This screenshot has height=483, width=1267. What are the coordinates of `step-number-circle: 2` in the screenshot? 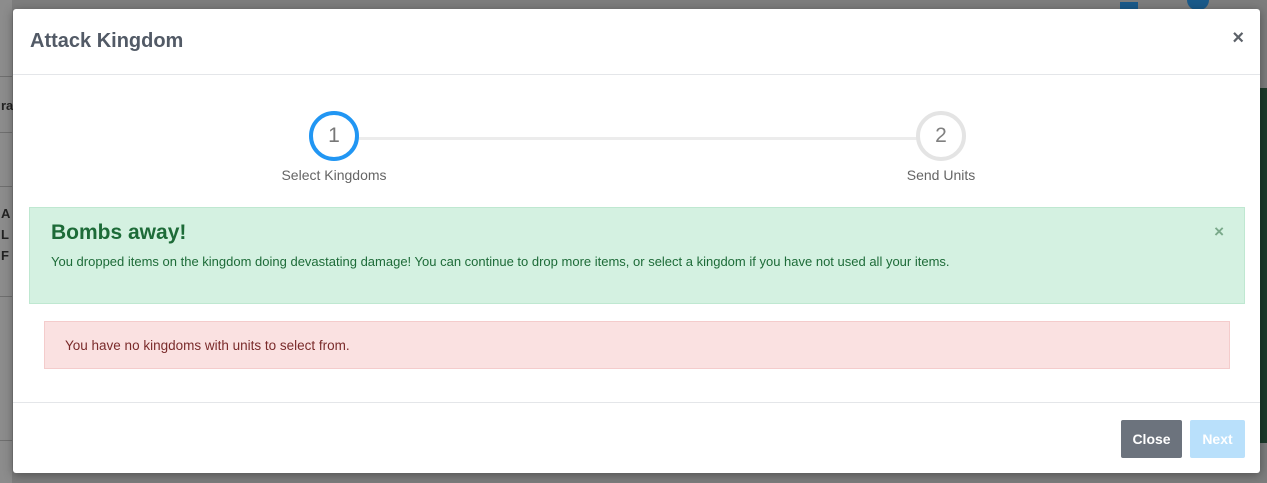 It's located at (941, 136).